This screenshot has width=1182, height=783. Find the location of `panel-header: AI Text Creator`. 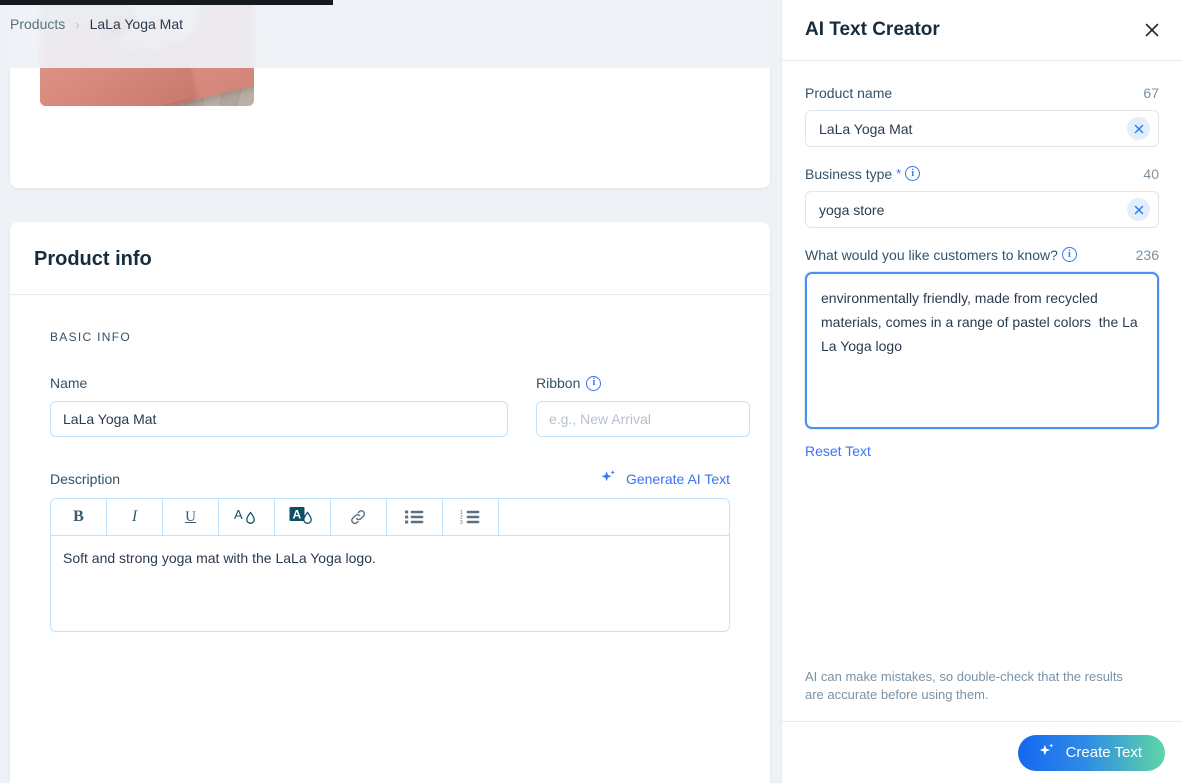

panel-header: AI Text Creator is located at coordinates (982, 30).